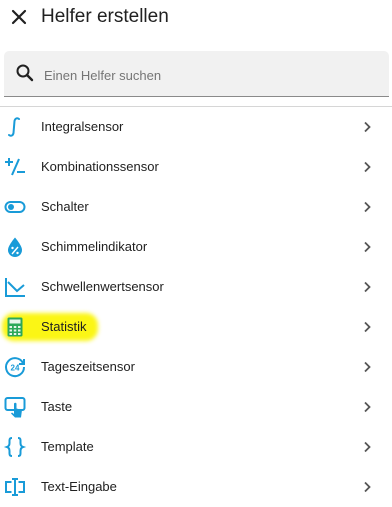 This screenshot has height=507, width=392. Describe the element at coordinates (15, 287) in the screenshot. I see `threshold-chart-icon` at that location.